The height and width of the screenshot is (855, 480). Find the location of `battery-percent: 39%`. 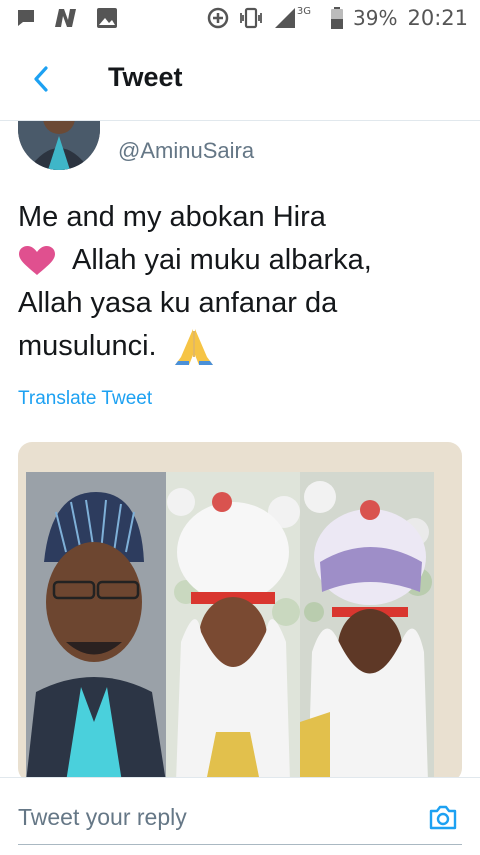

battery-percent: 39% is located at coordinates (375, 18).